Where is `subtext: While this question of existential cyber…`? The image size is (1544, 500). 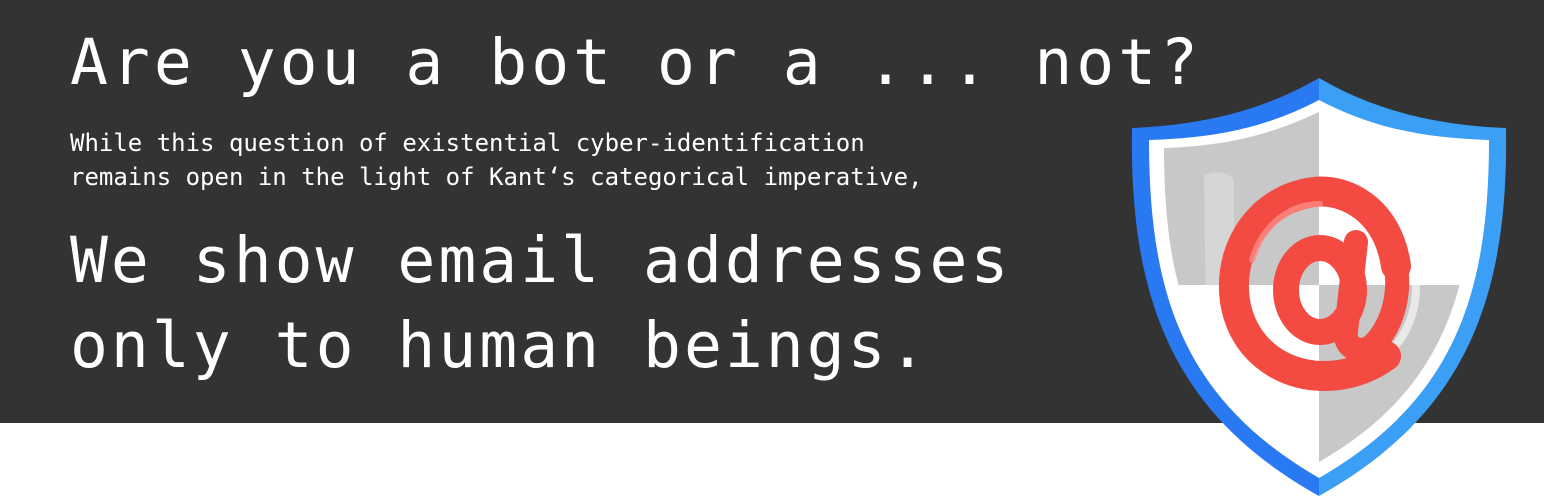
subtext: While this question of existential cyber… is located at coordinates (496, 160).